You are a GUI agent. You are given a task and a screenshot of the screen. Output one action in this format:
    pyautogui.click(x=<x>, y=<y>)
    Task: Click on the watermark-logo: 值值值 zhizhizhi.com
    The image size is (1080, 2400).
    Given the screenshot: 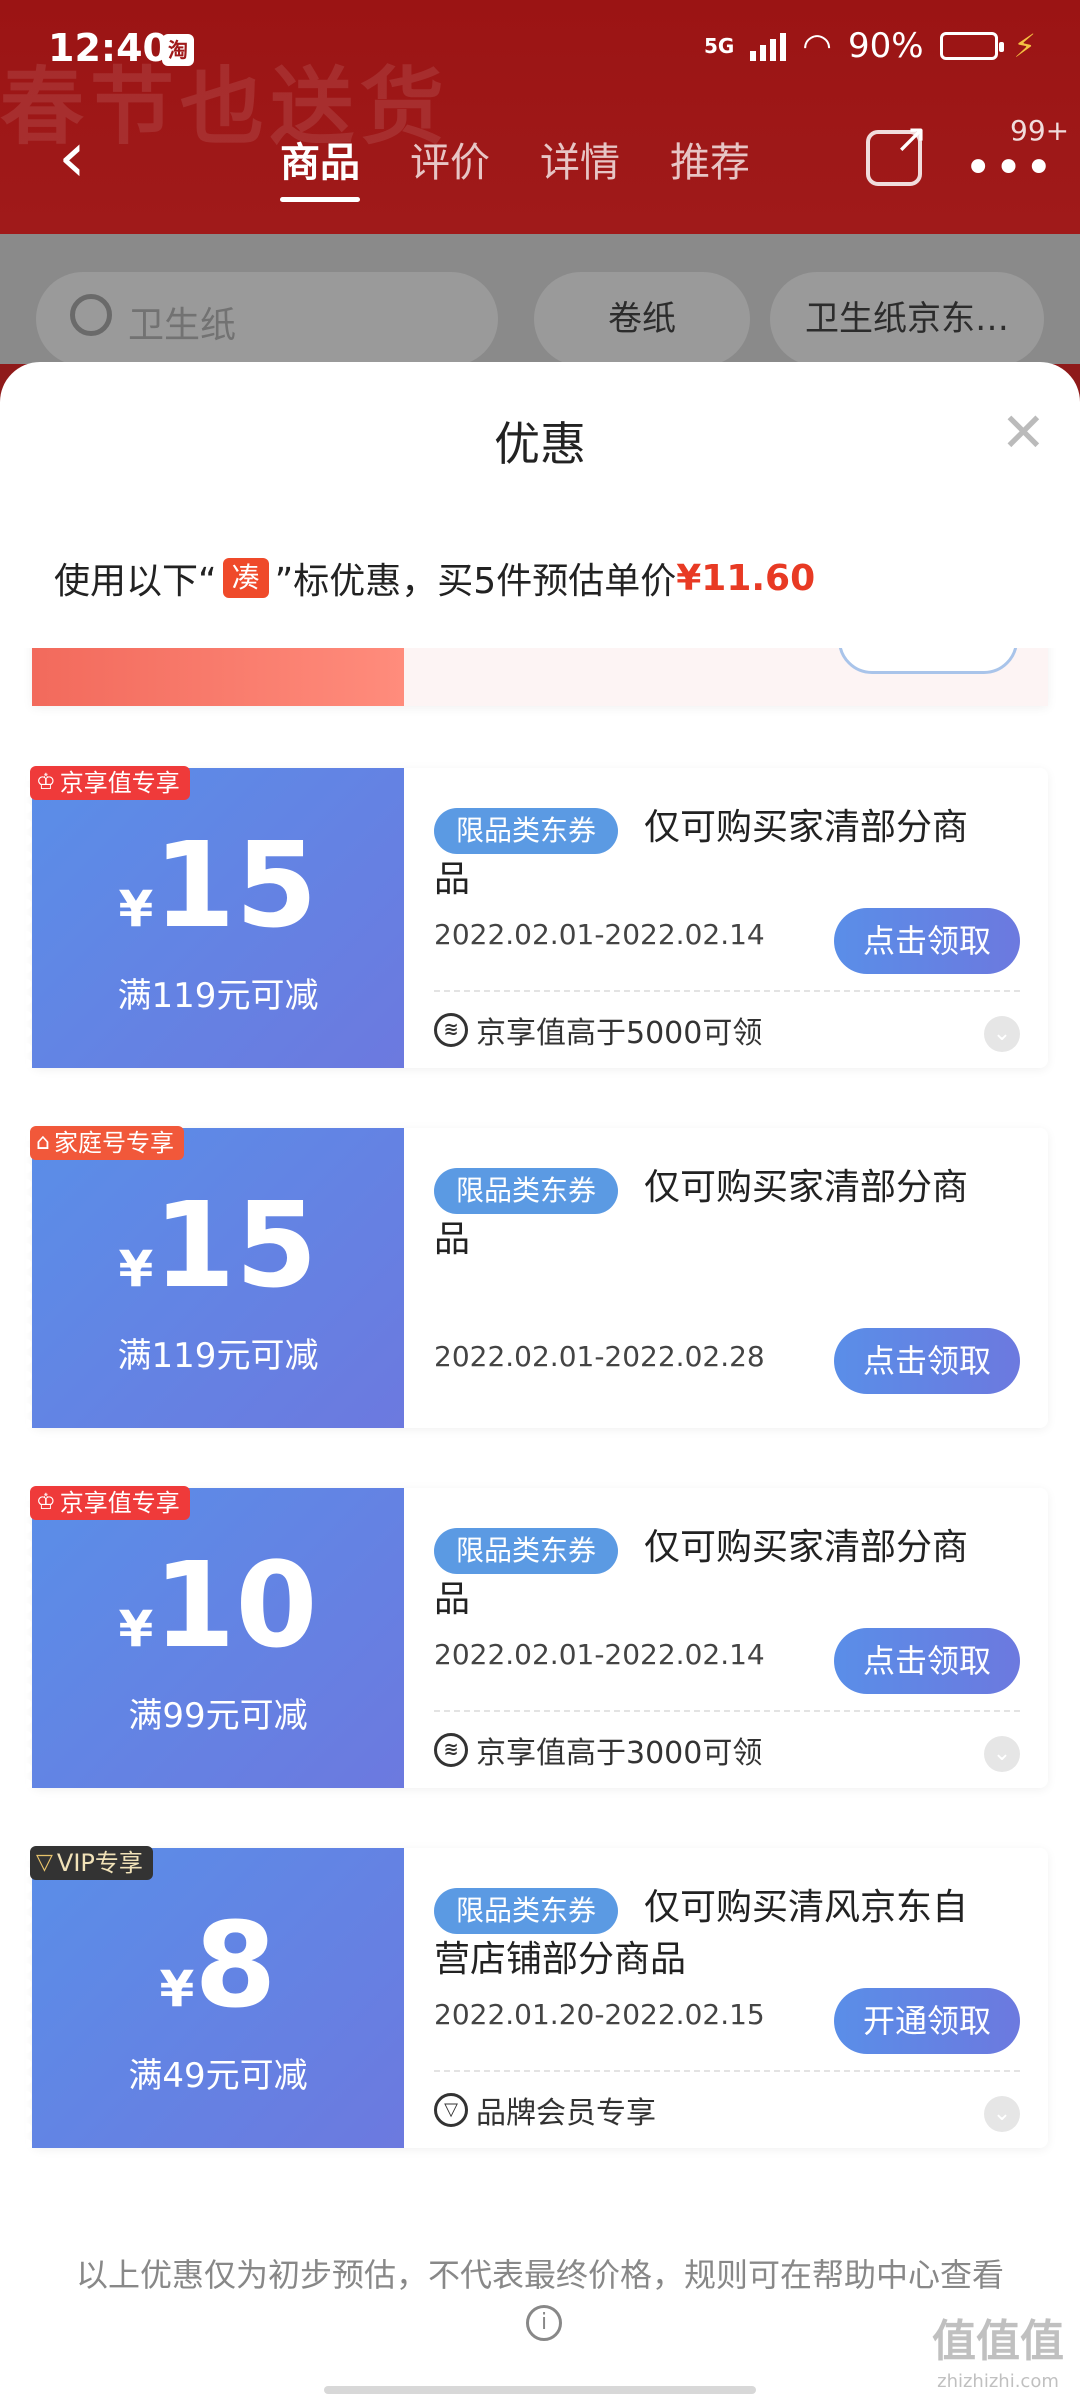 What is the action you would take?
    pyautogui.click(x=998, y=2354)
    